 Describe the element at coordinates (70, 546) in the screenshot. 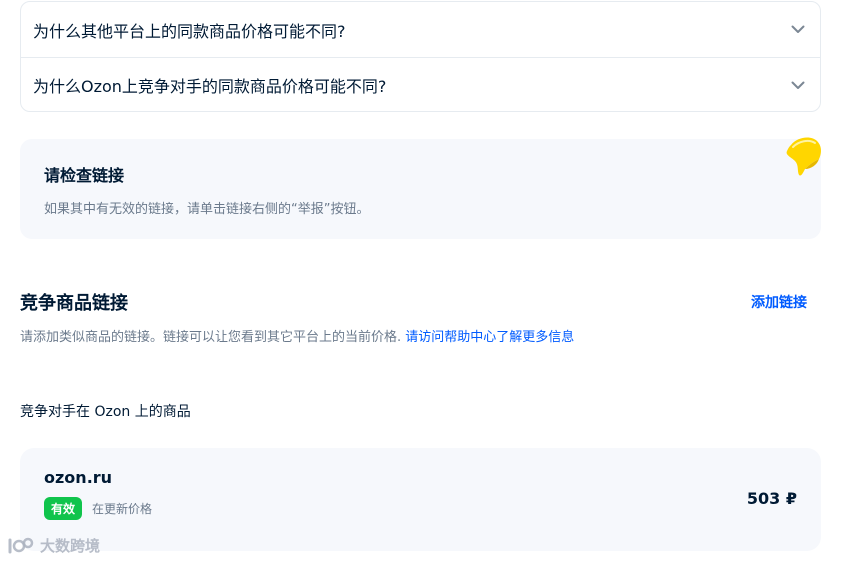

I see `watermark-text: 大数跨境` at that location.